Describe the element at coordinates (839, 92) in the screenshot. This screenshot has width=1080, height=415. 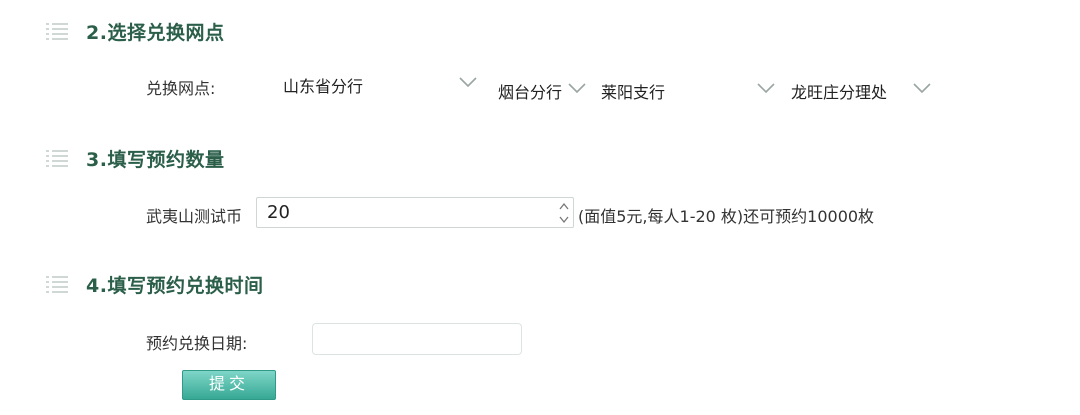
I see `outlet-select-value: 龙旺庄分理处` at that location.